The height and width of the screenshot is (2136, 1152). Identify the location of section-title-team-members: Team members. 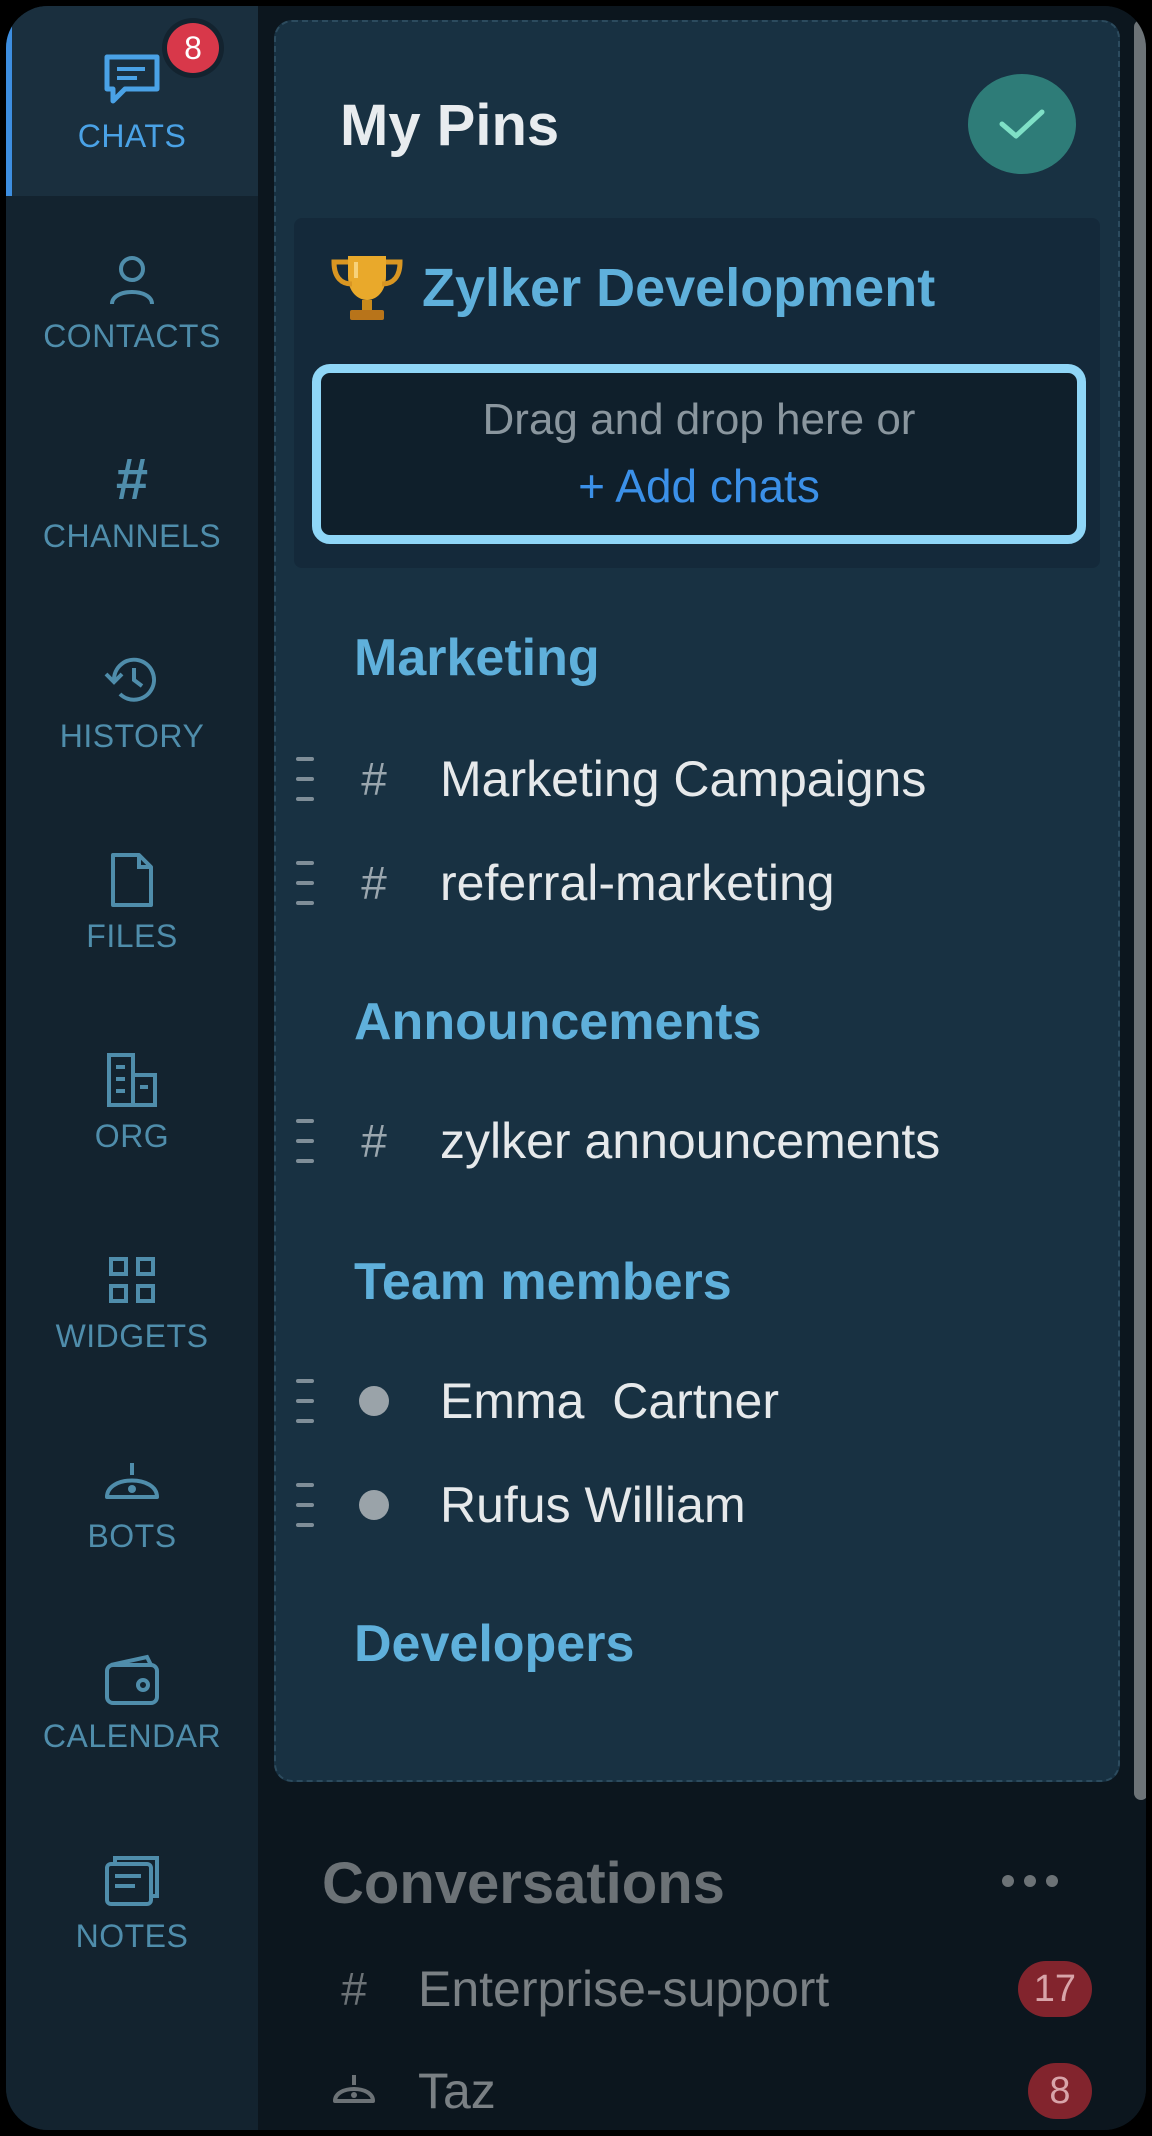
(543, 1282).